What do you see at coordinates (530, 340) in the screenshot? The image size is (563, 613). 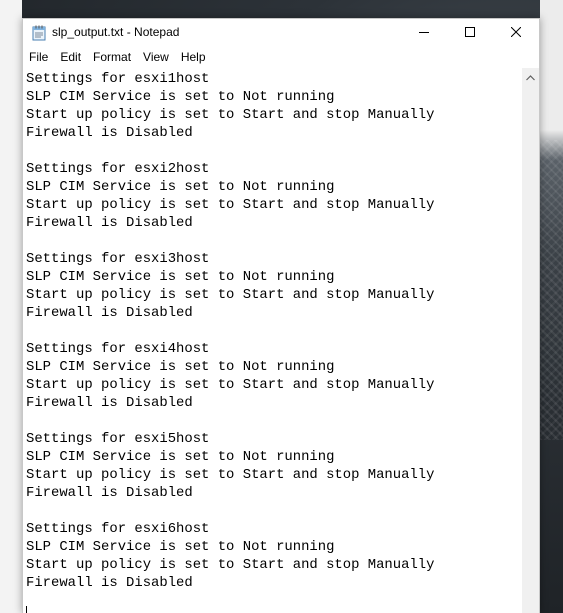 I see `vertical-scrollbar` at bounding box center [530, 340].